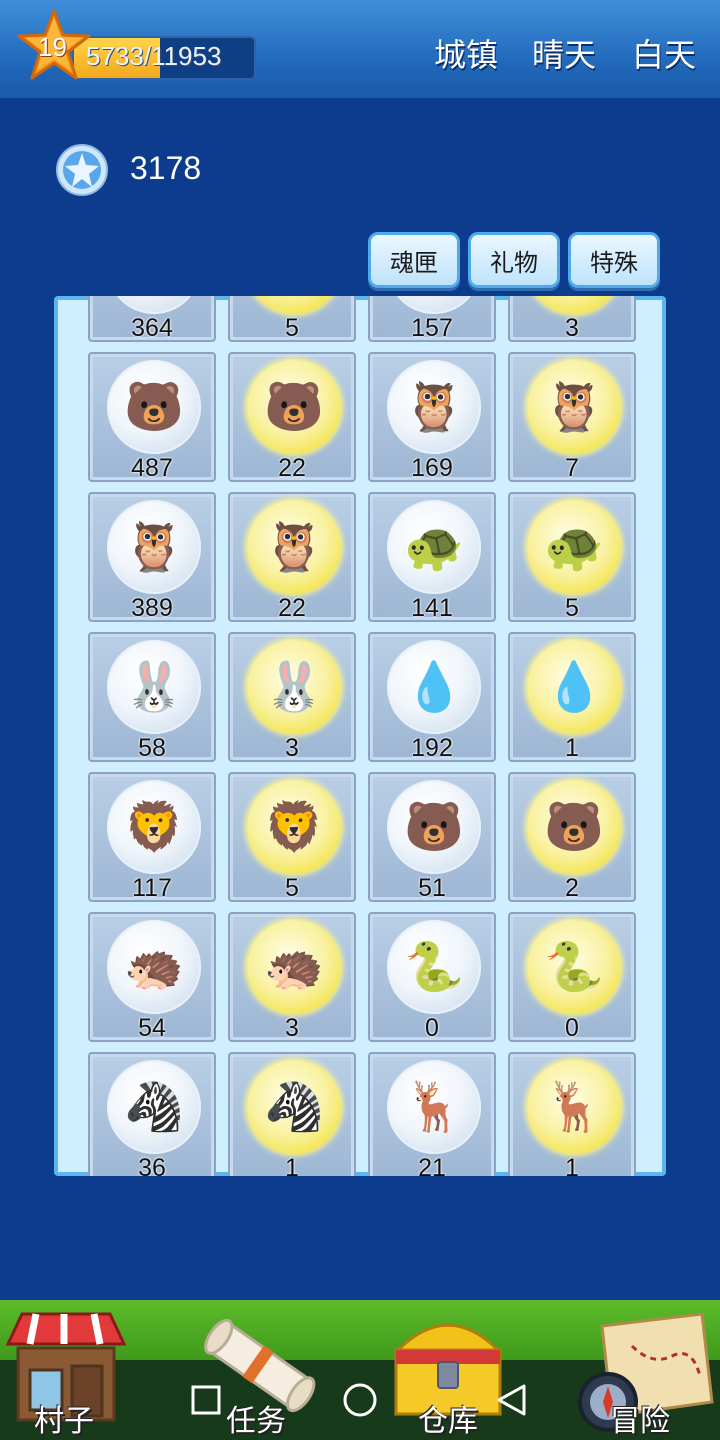  I want to click on soul-bubble: 🦓, so click(154, 1107).